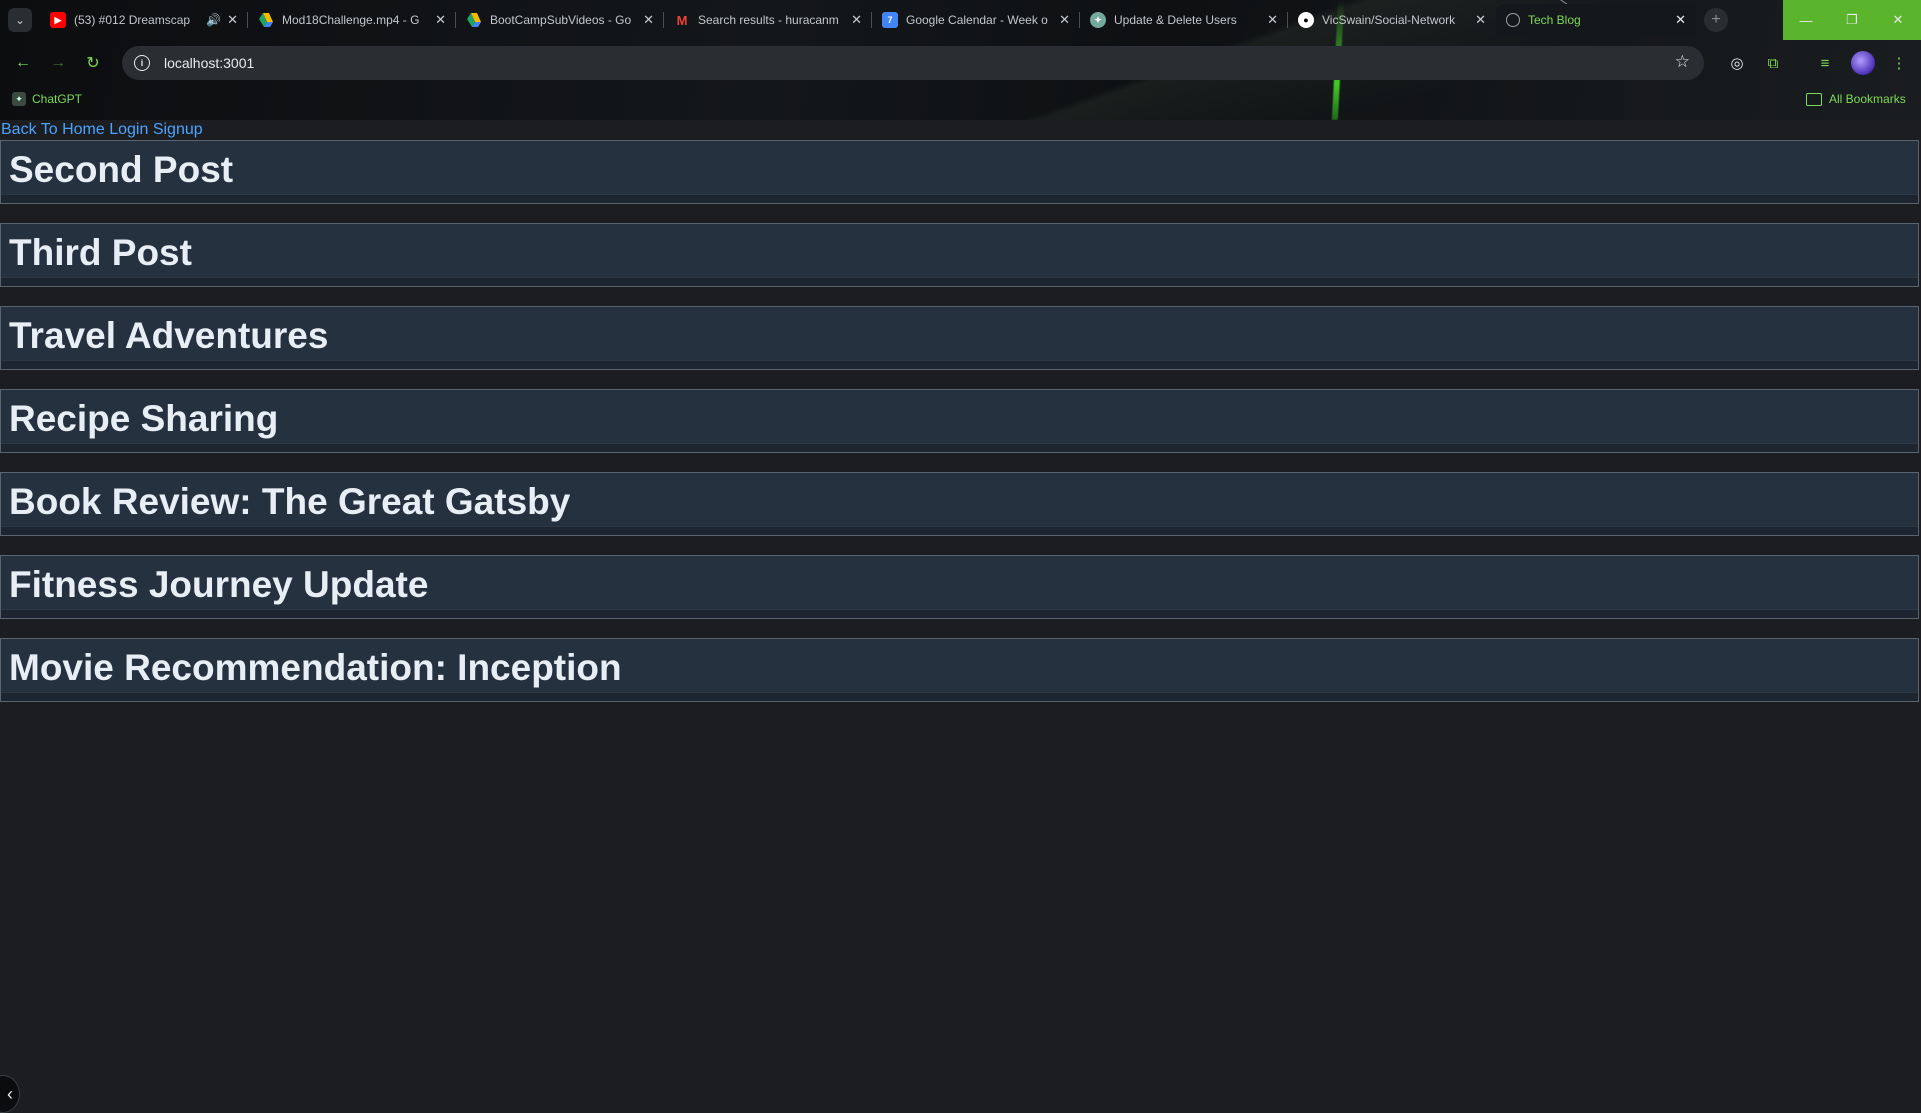 Image resolution: width=1921 pixels, height=1113 pixels. Describe the element at coordinates (20, 20) in the screenshot. I see `tab-search-chevron-icon: ⌄` at that location.